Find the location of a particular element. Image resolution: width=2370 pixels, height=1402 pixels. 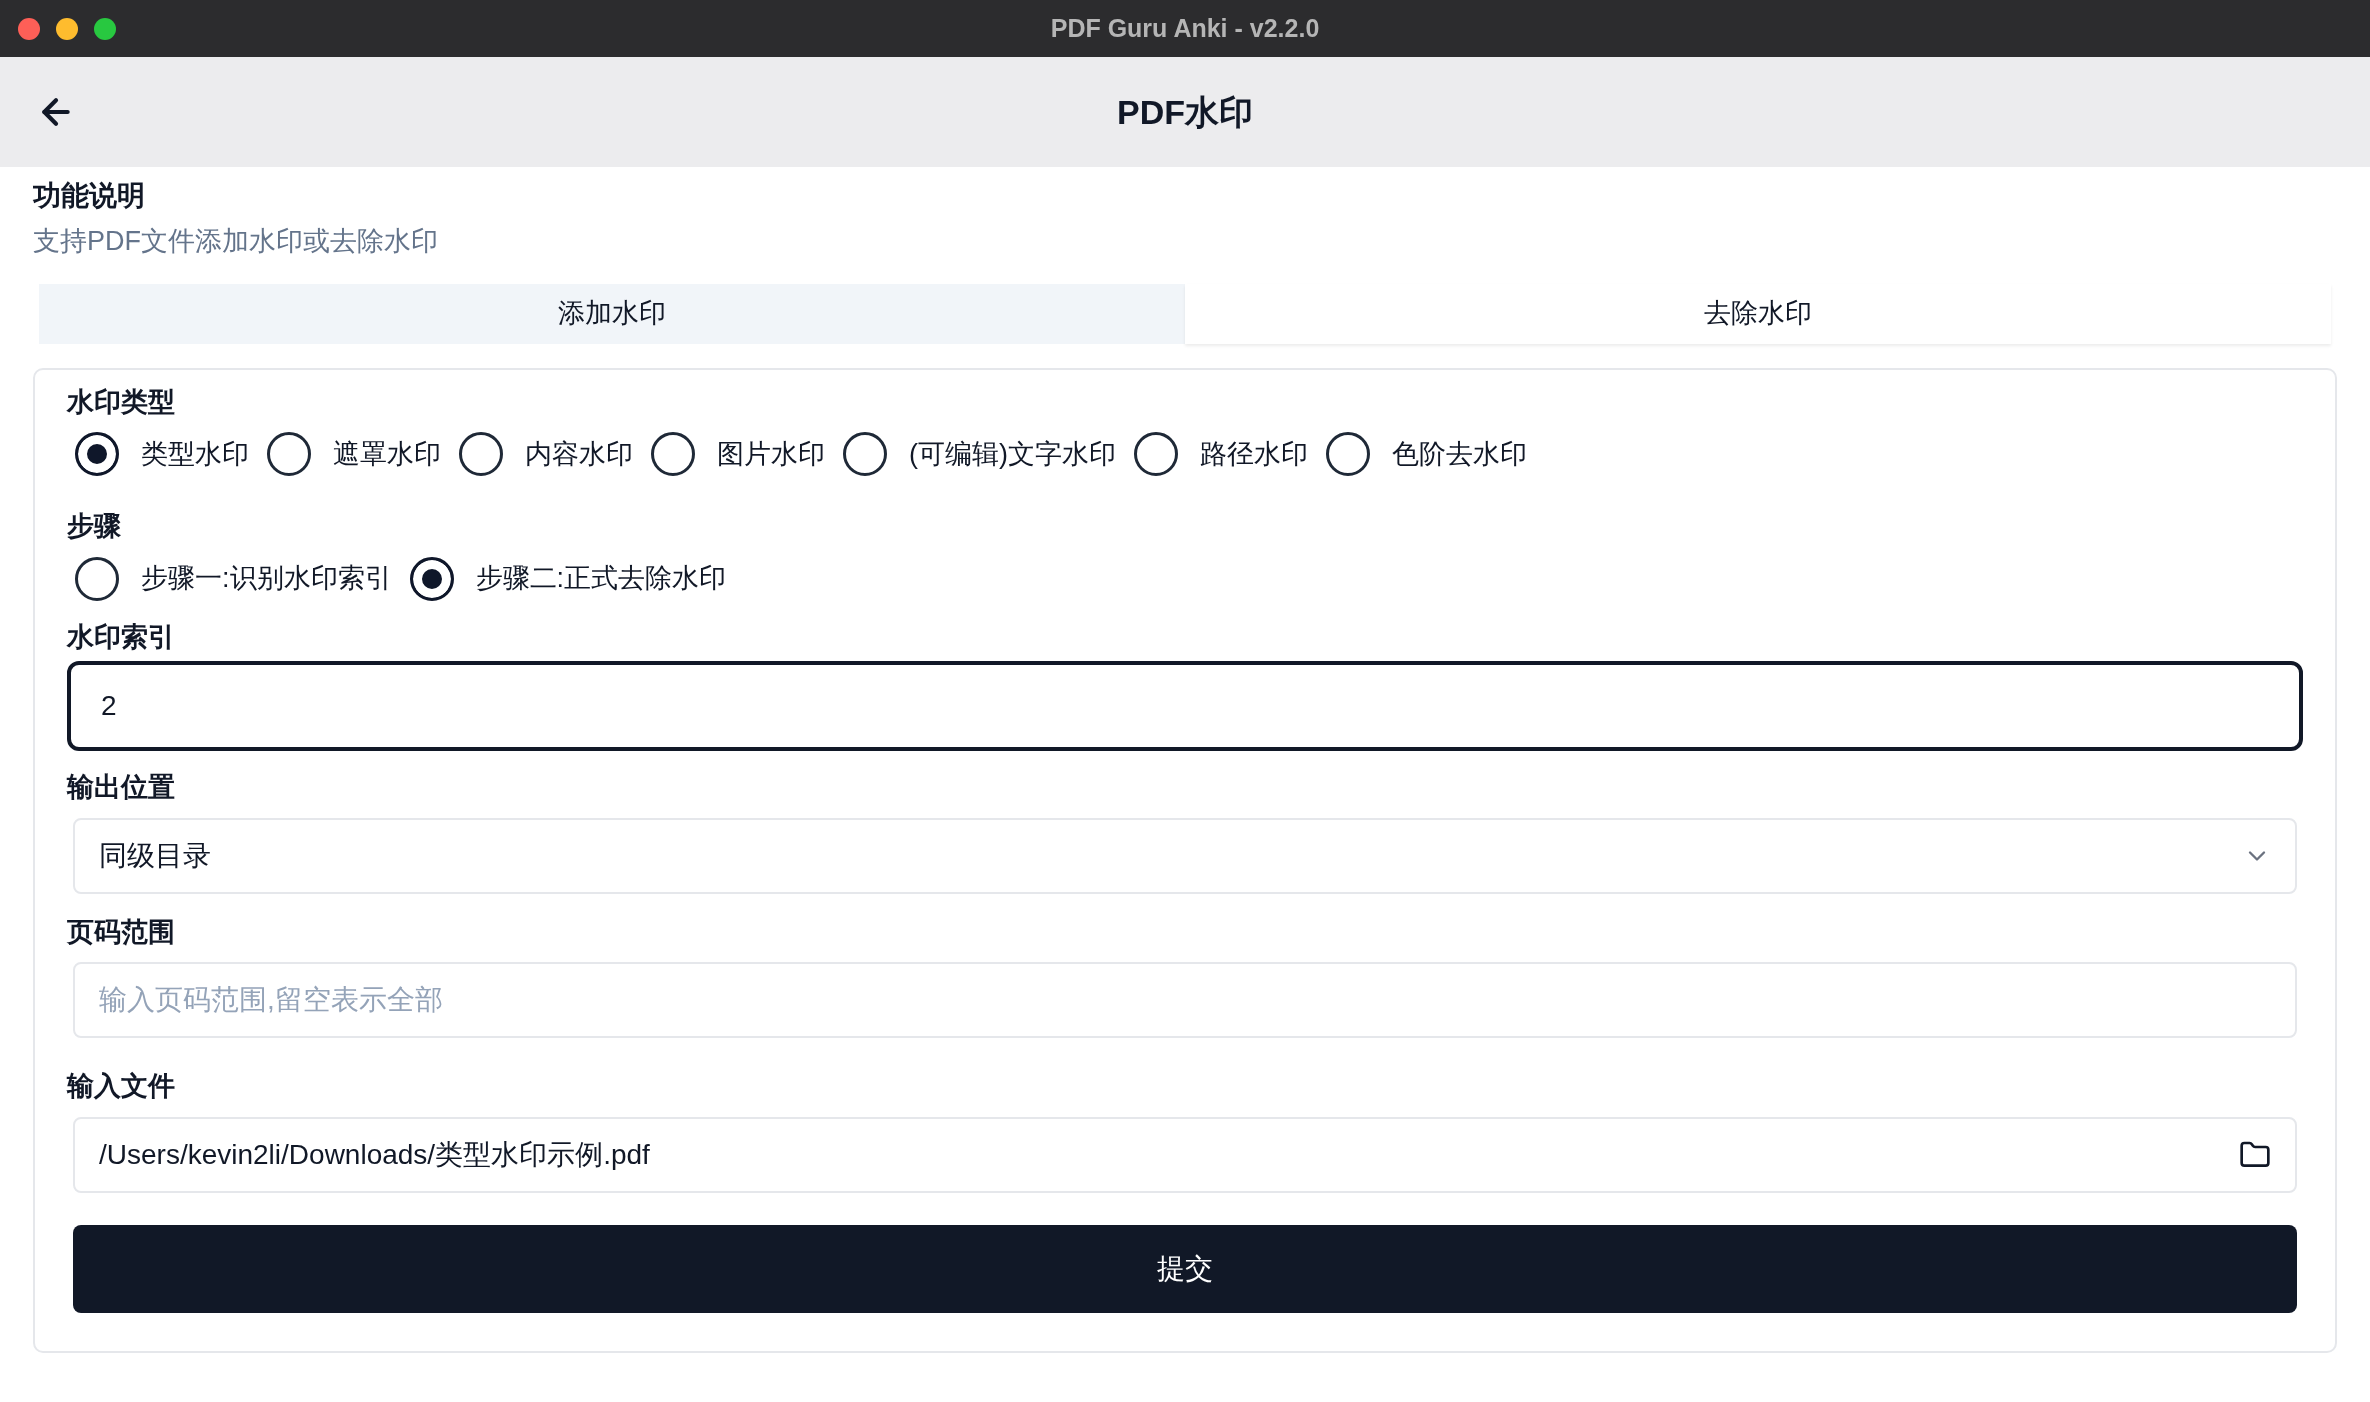

radio-option: 色阶去水印 is located at coordinates (1426, 454).